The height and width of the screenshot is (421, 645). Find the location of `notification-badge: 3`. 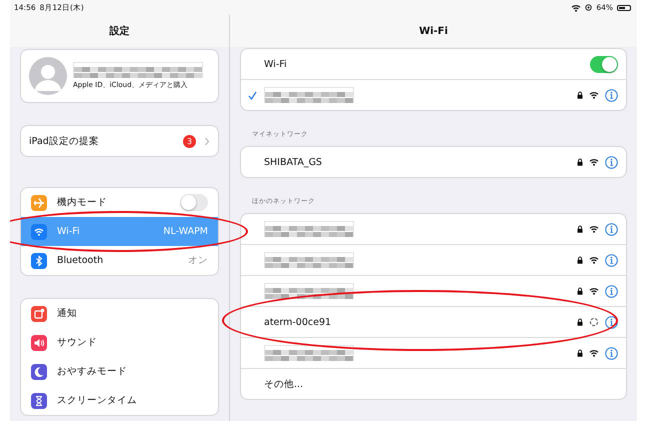

notification-badge: 3 is located at coordinates (189, 141).